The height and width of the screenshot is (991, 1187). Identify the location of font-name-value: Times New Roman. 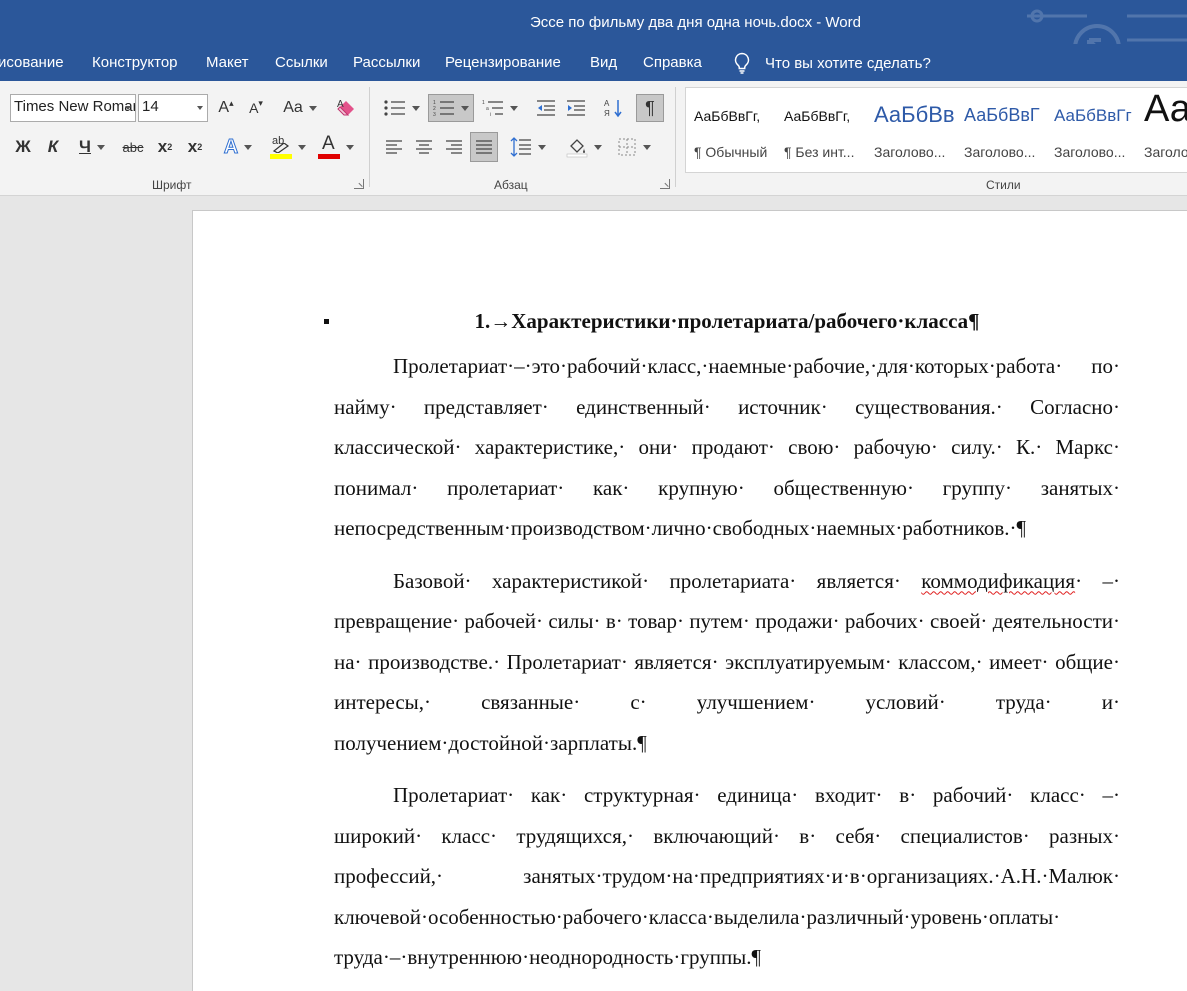
(75, 106).